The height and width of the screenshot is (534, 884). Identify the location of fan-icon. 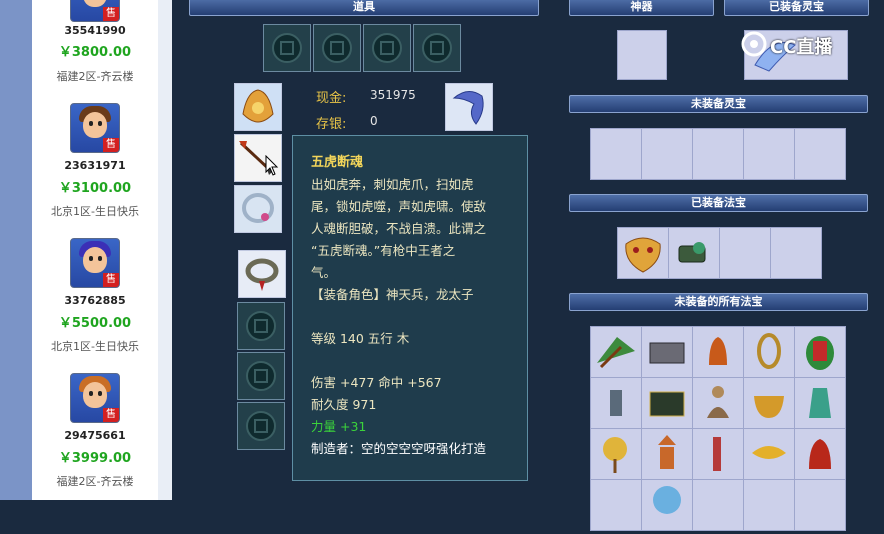
(616, 353).